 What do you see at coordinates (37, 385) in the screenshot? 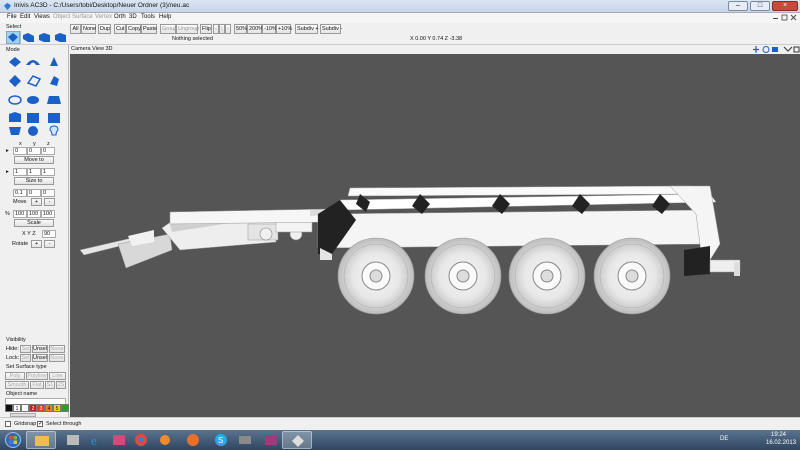
I see `surface-flat-button: Flat` at bounding box center [37, 385].